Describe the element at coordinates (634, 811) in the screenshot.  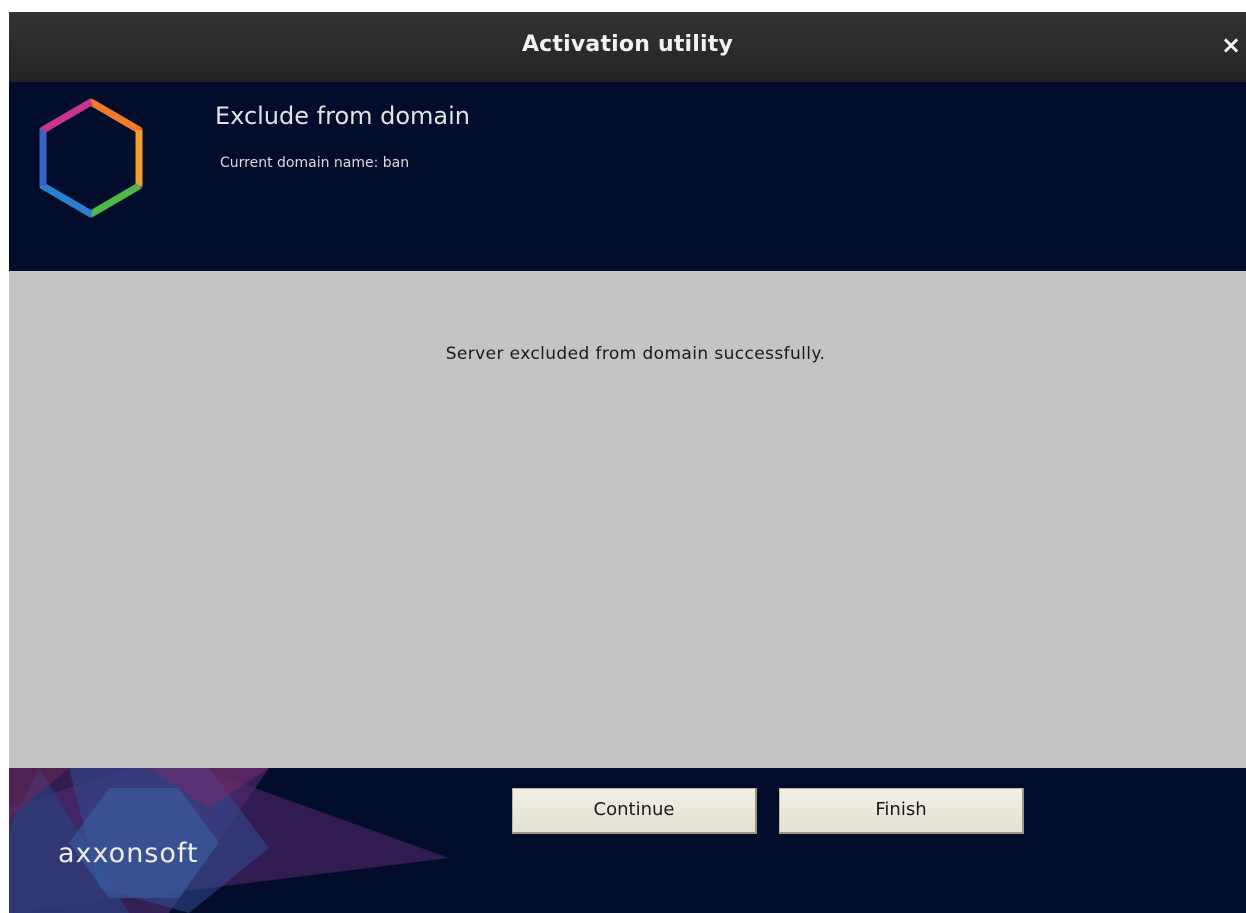
I see `continue-button: Continue` at that location.